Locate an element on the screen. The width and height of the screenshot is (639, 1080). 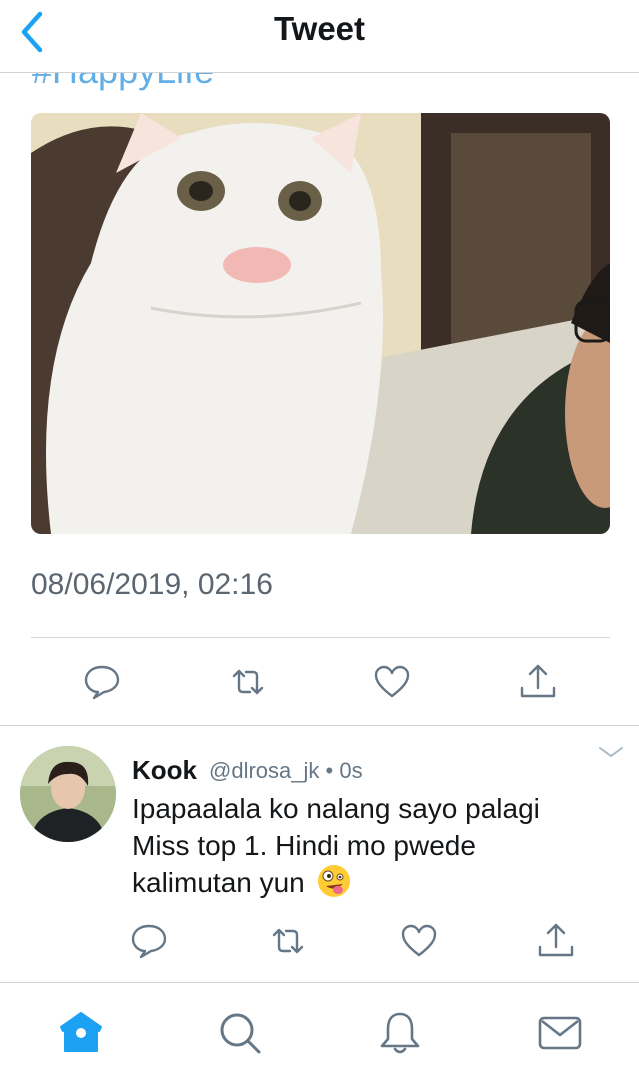
reply-text-line: kalimutan yun is located at coordinates (367, 882).